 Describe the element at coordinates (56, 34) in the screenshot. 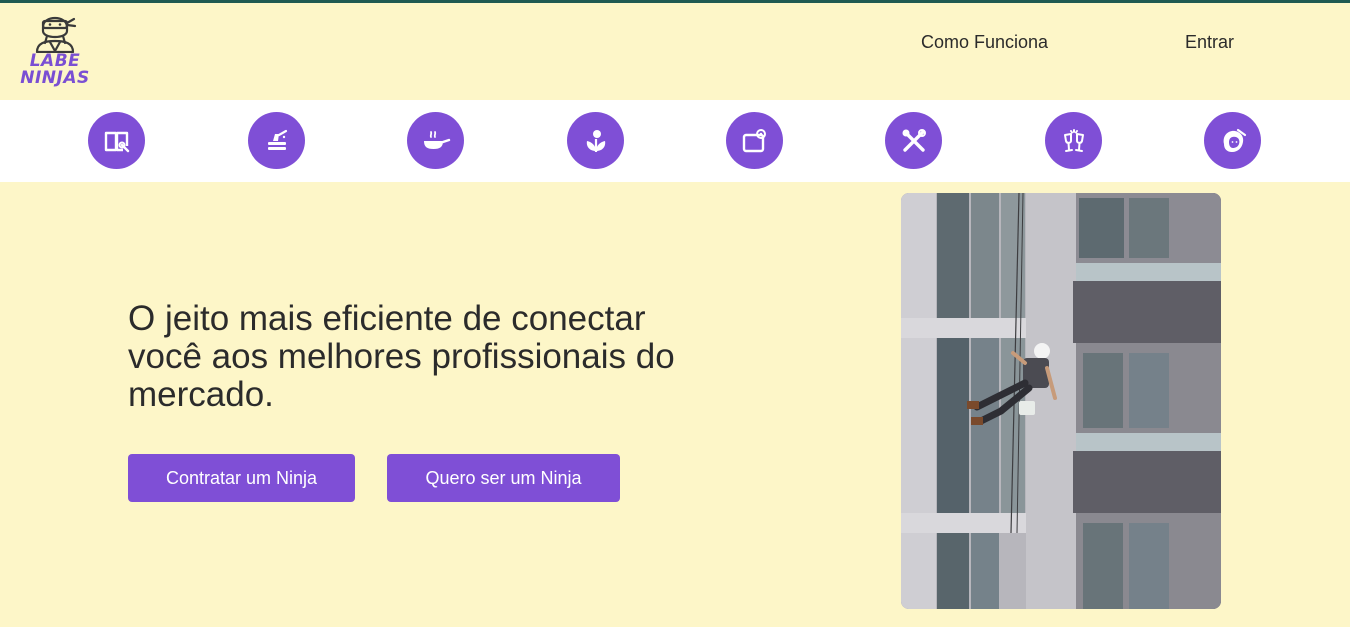

I see `ninja-icon` at that location.